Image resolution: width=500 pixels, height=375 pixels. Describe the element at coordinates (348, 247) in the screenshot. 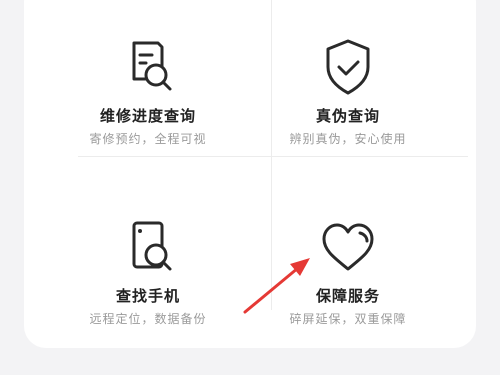

I see `heart-icon` at that location.